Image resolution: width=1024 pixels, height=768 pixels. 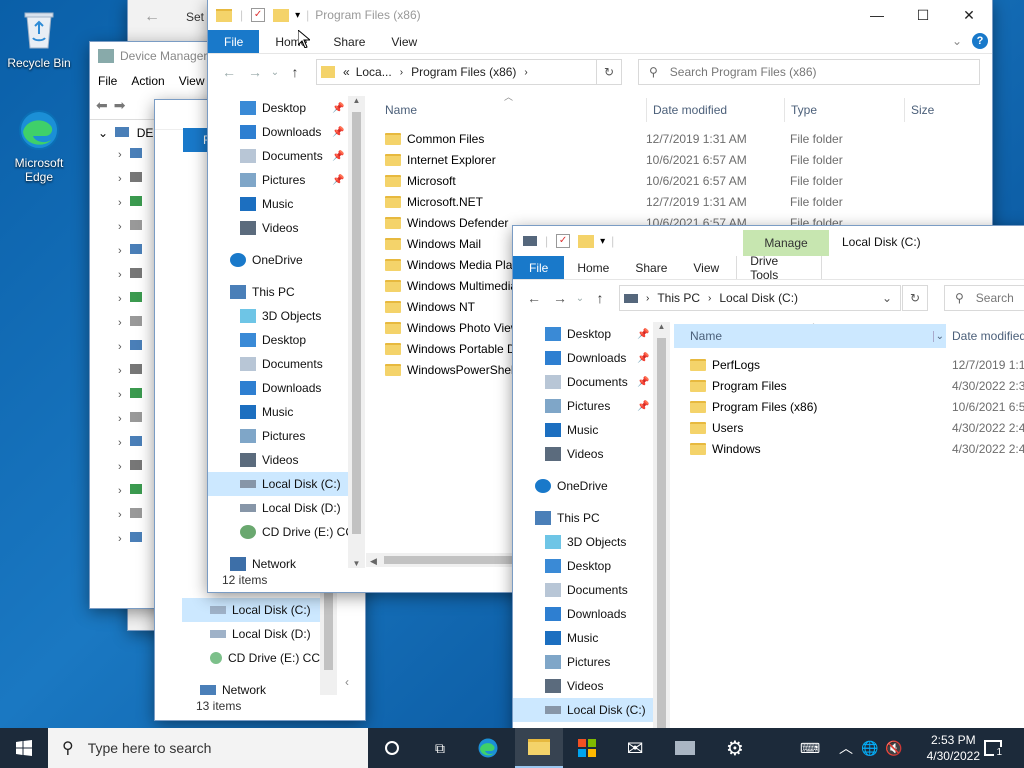 I want to click on menu-file: File, so click(x=107, y=81).